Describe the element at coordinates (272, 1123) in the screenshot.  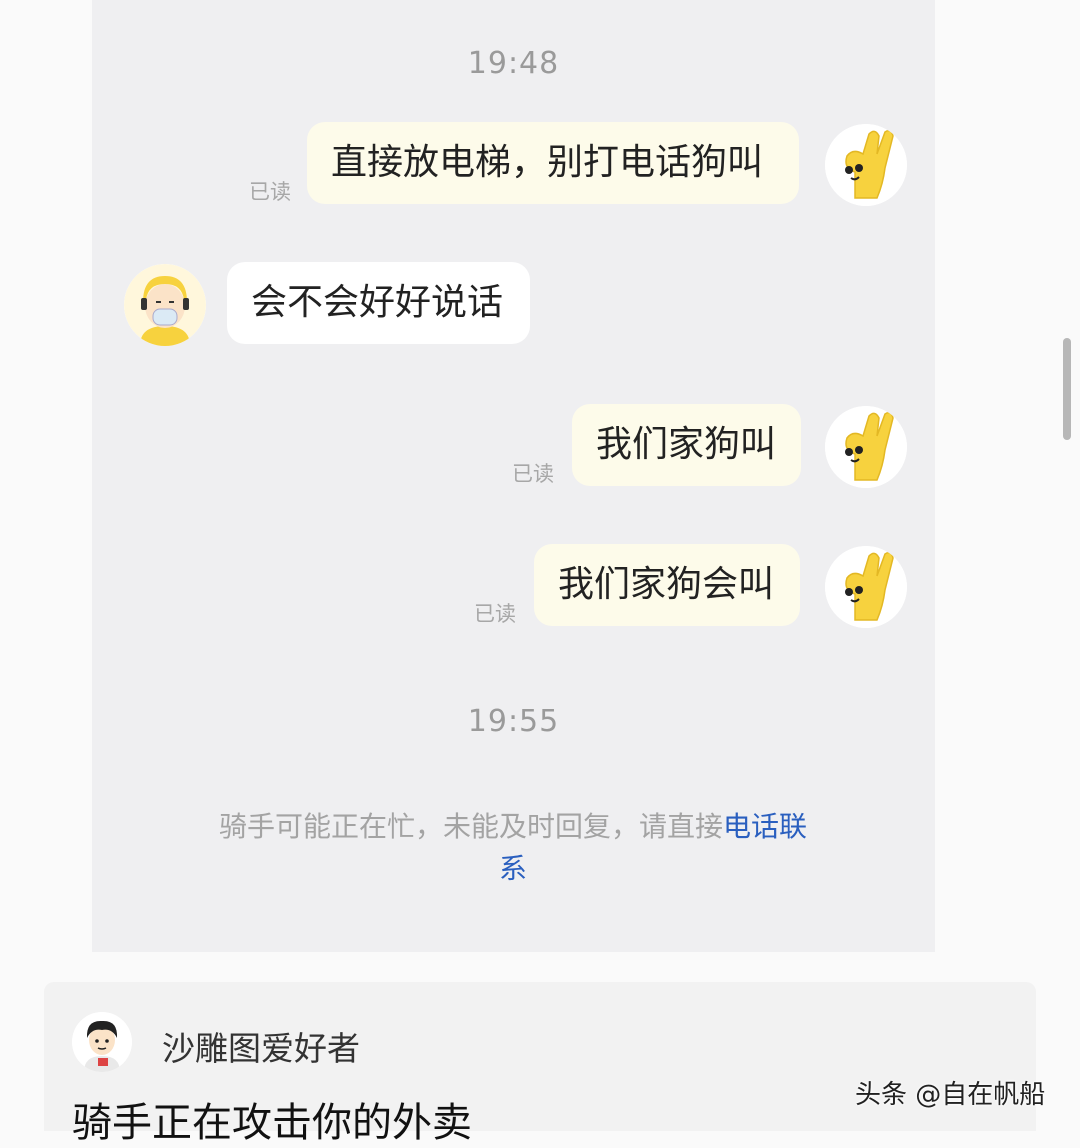
I see `comment-text: 骑手正在攻击你的外卖` at that location.